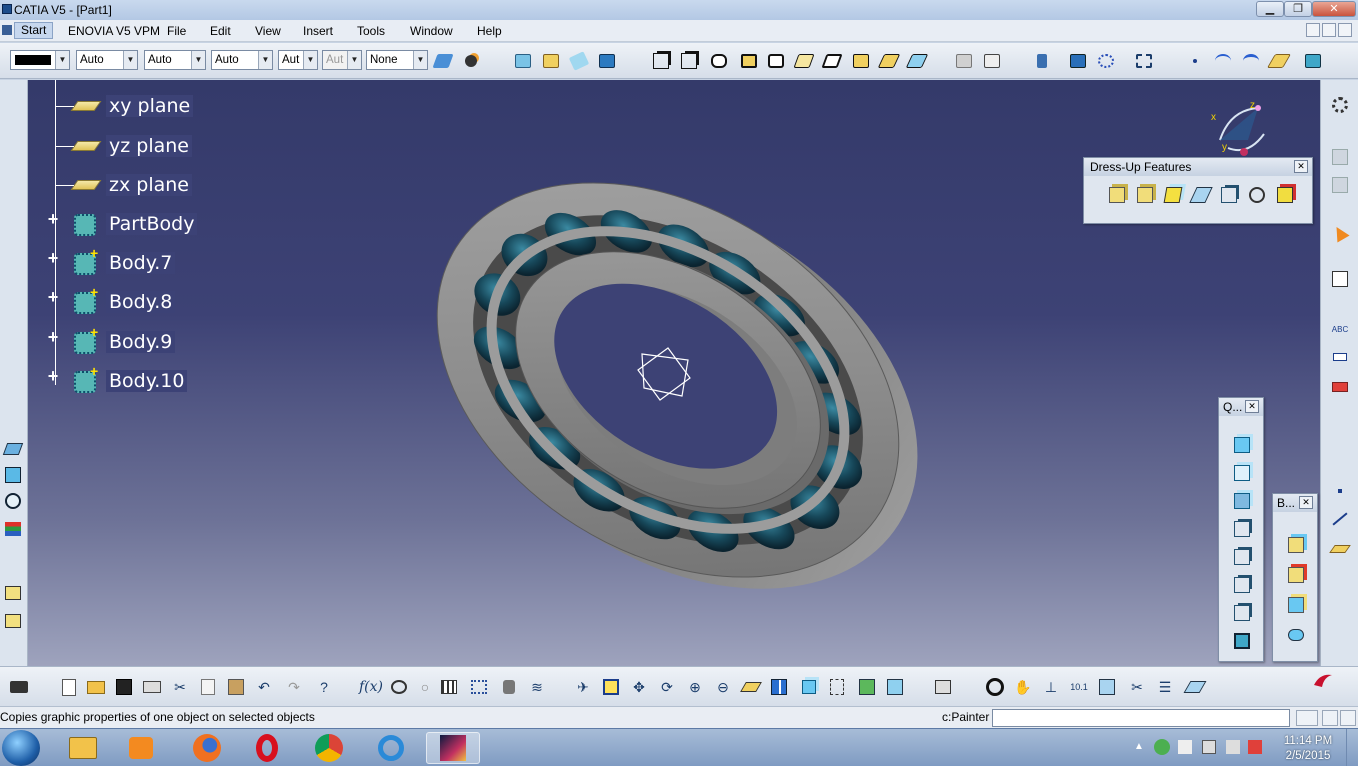  What do you see at coordinates (992, 61) in the screenshot?
I see `work-support-icon` at bounding box center [992, 61].